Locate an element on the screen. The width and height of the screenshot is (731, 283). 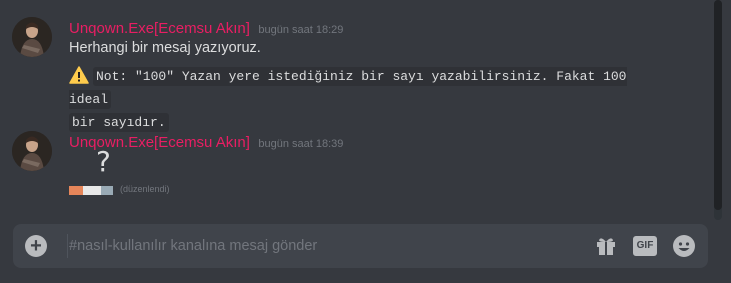
message-text: Herhangi bir mesaj yazıyoruz. is located at coordinates (165, 48).